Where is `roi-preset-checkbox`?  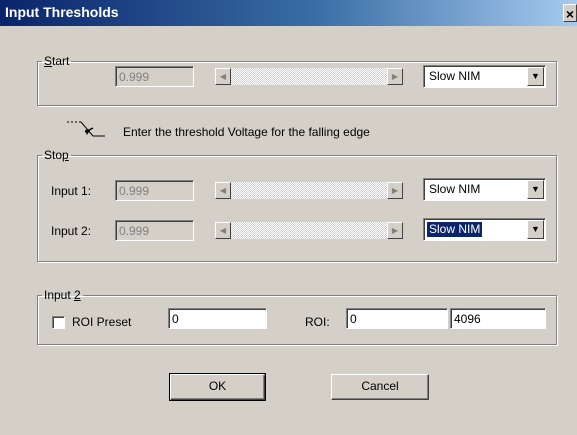 roi-preset-checkbox is located at coordinates (58, 322).